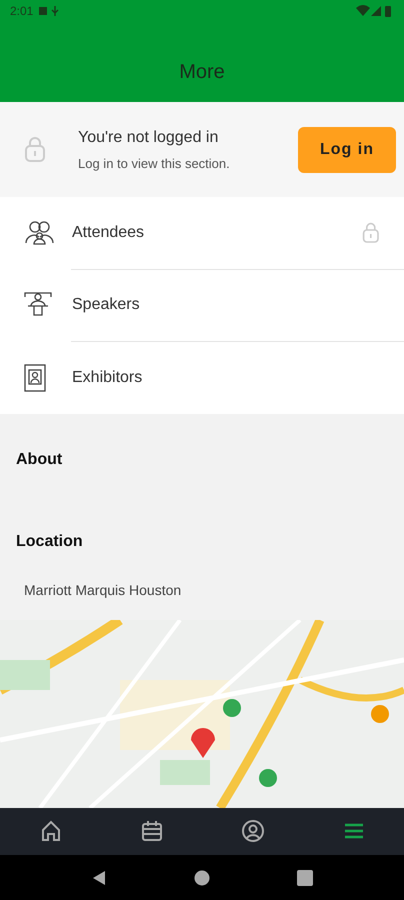  What do you see at coordinates (102, 590) in the screenshot?
I see `venue-name: Marriott Marquis Houston` at bounding box center [102, 590].